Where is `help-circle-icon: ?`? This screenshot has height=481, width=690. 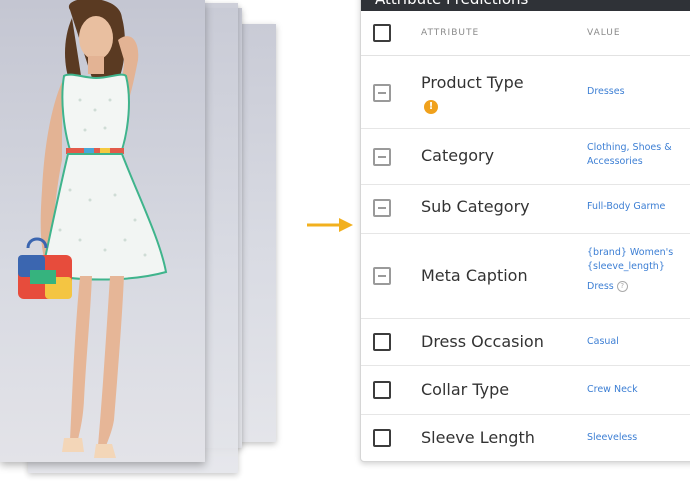 help-circle-icon: ? is located at coordinates (622, 286).